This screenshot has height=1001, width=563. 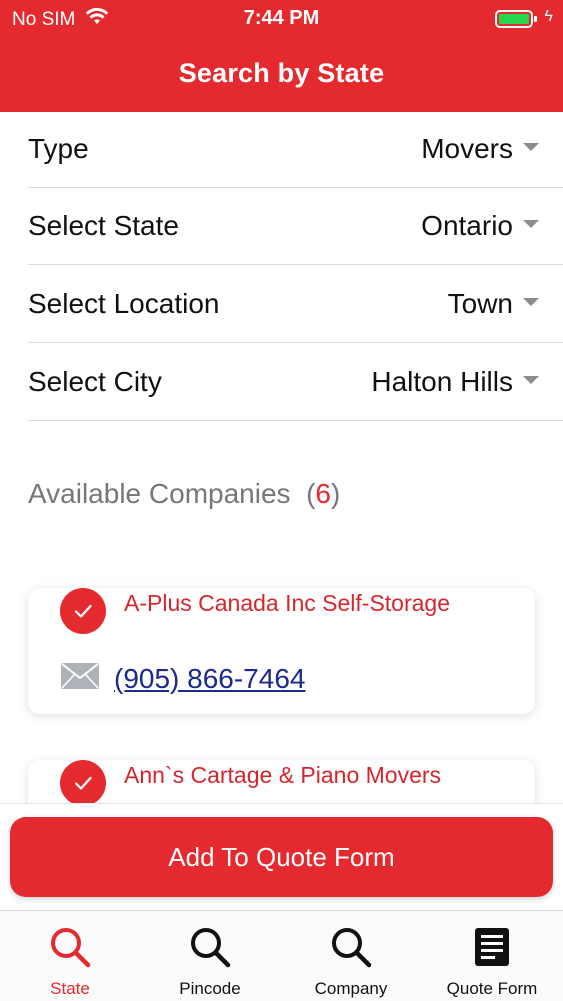 What do you see at coordinates (295, 382) in the screenshot?
I see `filter-row-city: Select City Halton Hills` at bounding box center [295, 382].